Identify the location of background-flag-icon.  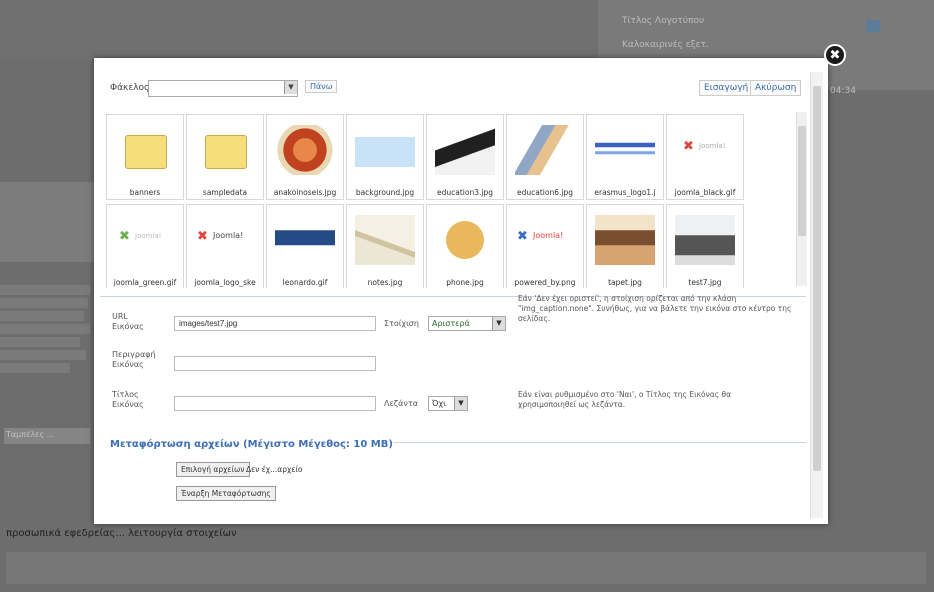
(873, 26).